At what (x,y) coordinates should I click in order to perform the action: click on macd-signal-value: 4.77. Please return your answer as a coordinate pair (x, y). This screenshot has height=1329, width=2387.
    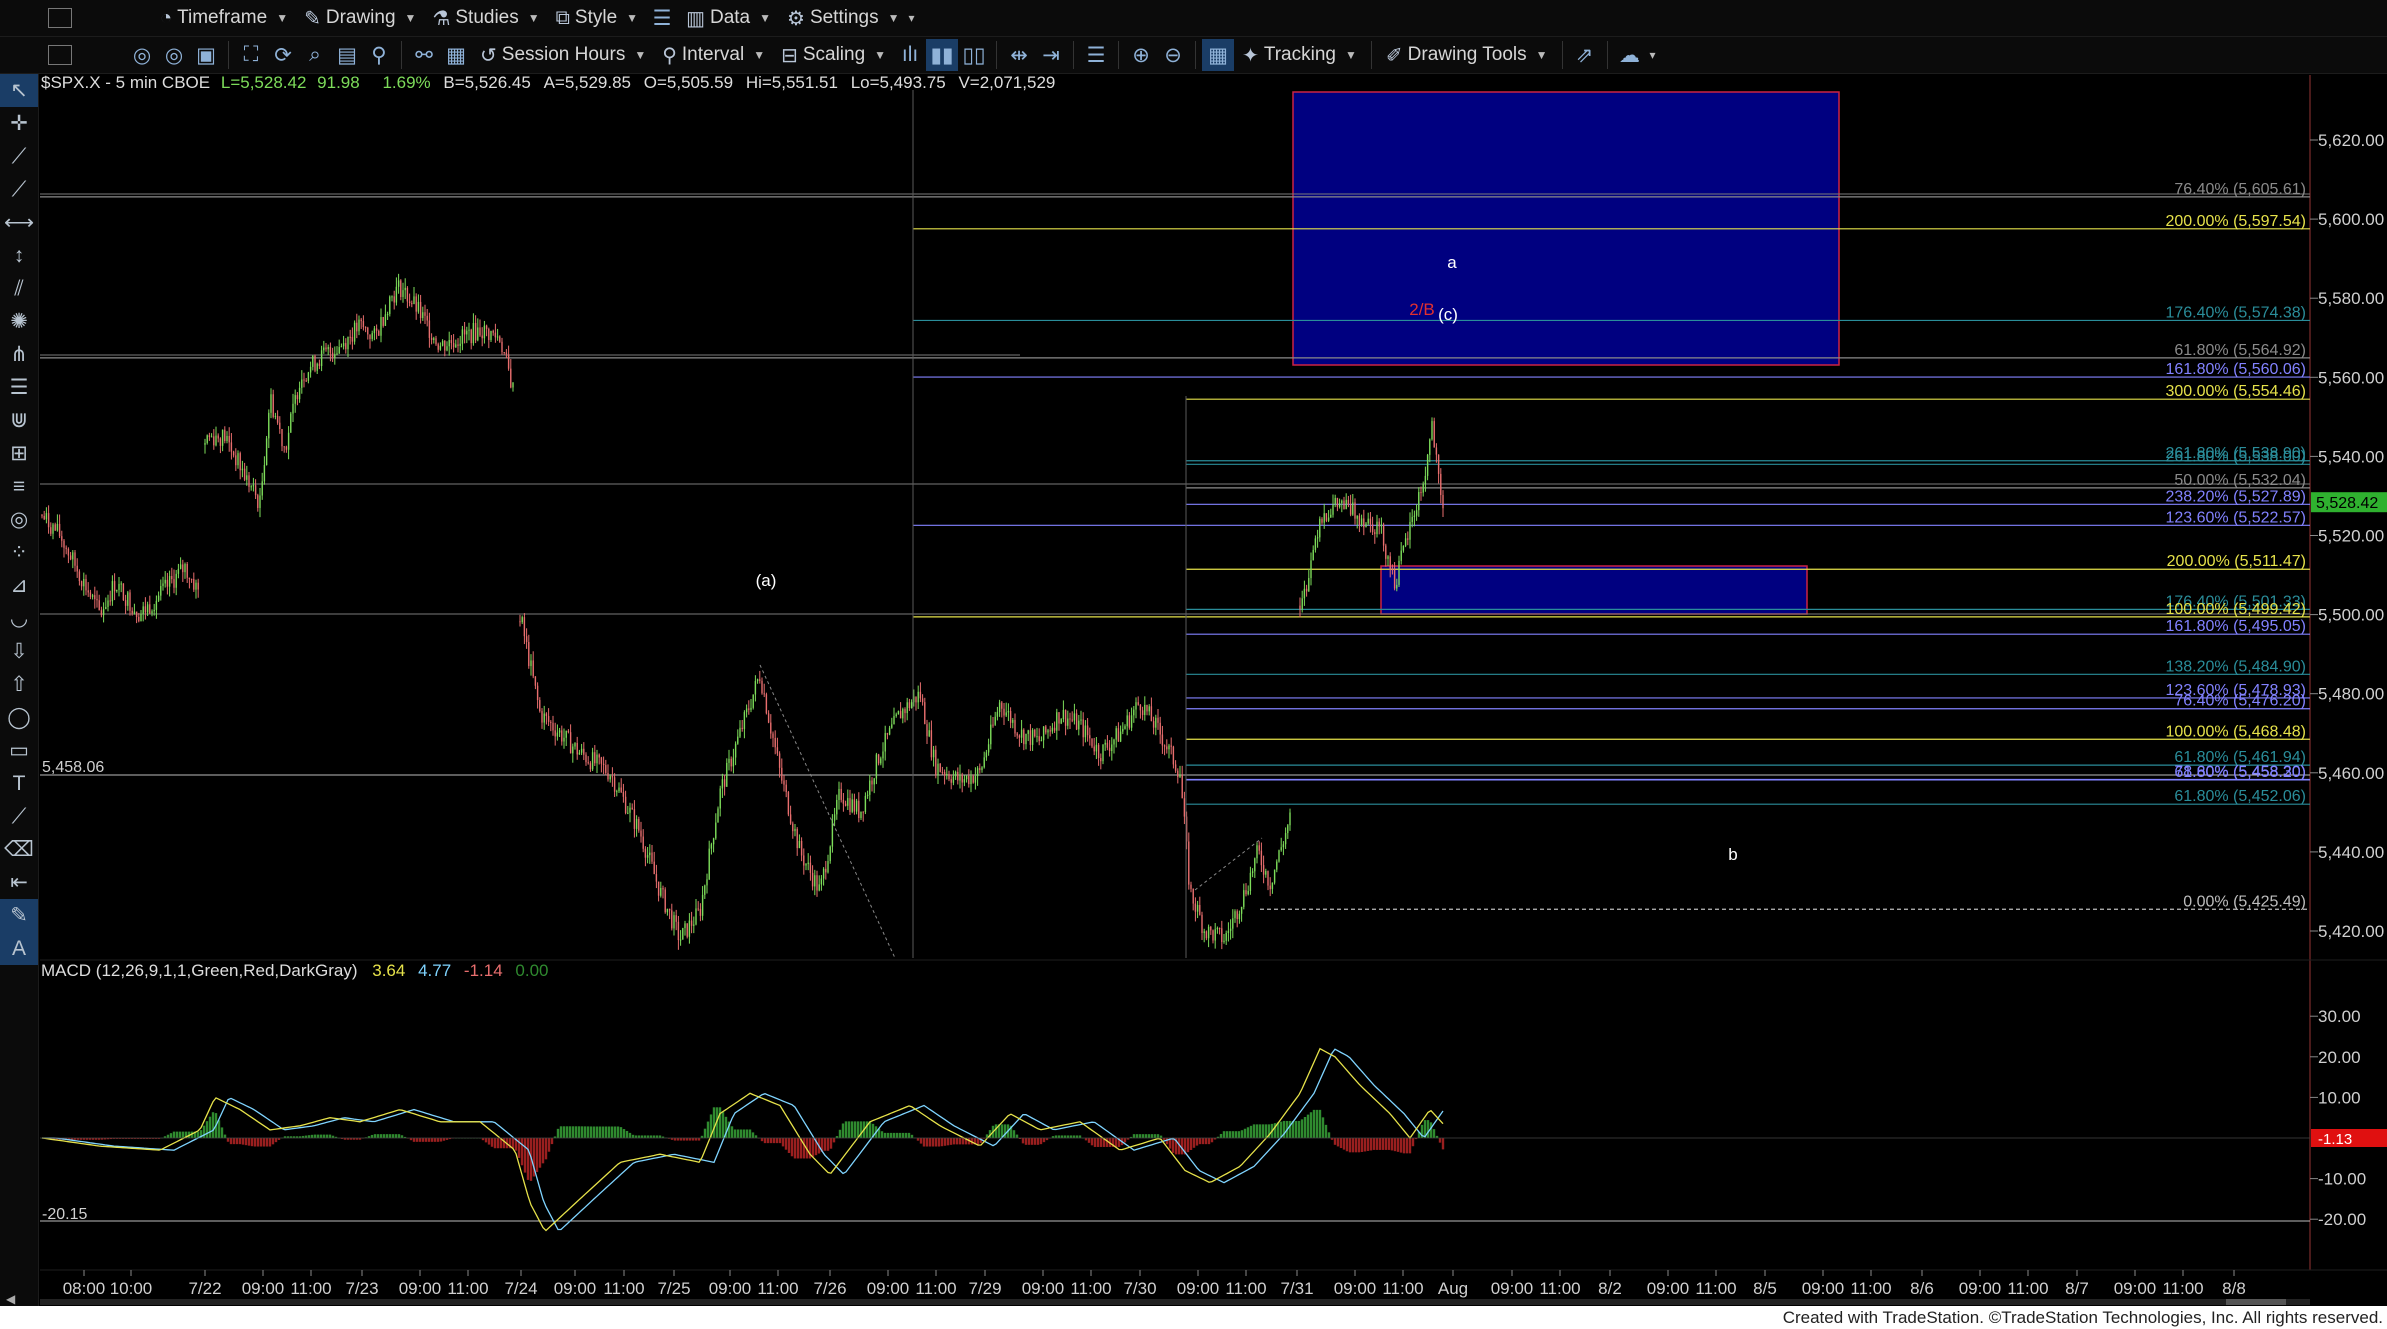
    Looking at the image, I should click on (435, 970).